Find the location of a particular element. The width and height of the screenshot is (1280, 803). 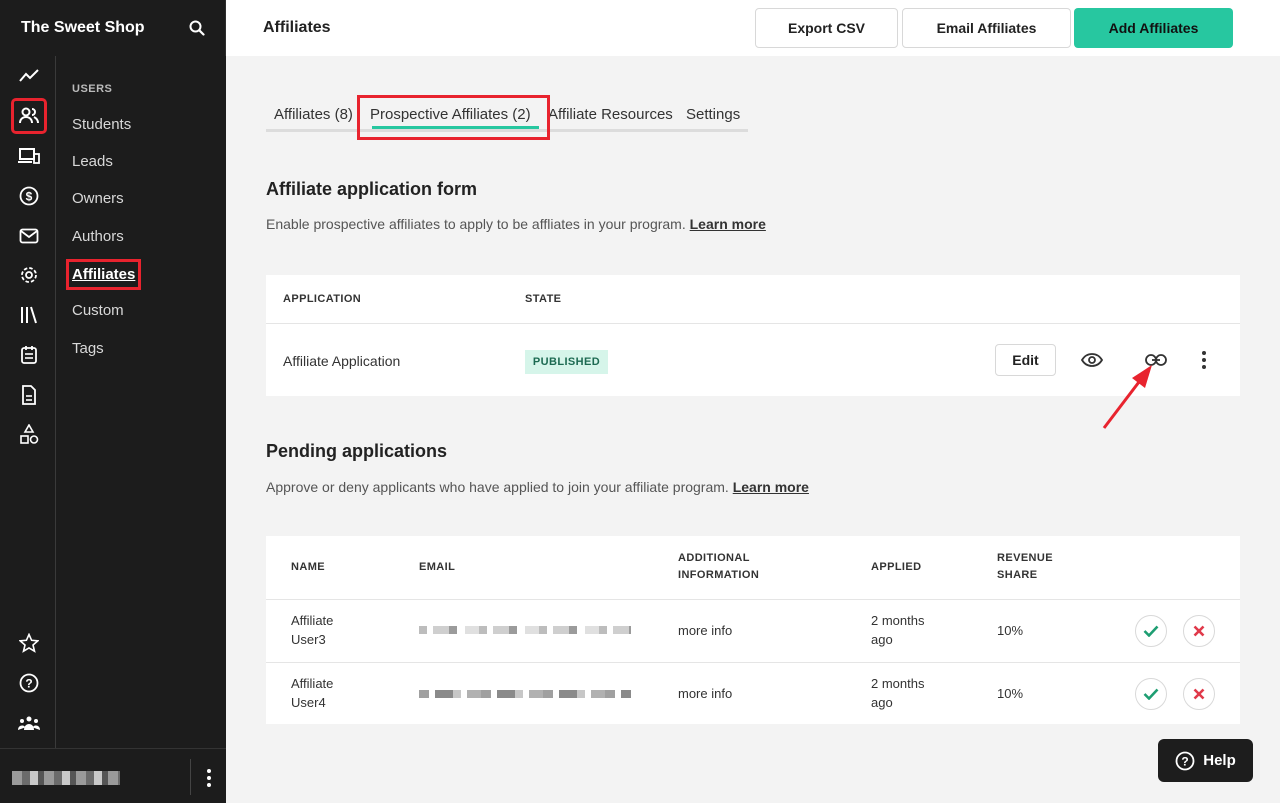

annotation-arrow is located at coordinates (1127, 397).